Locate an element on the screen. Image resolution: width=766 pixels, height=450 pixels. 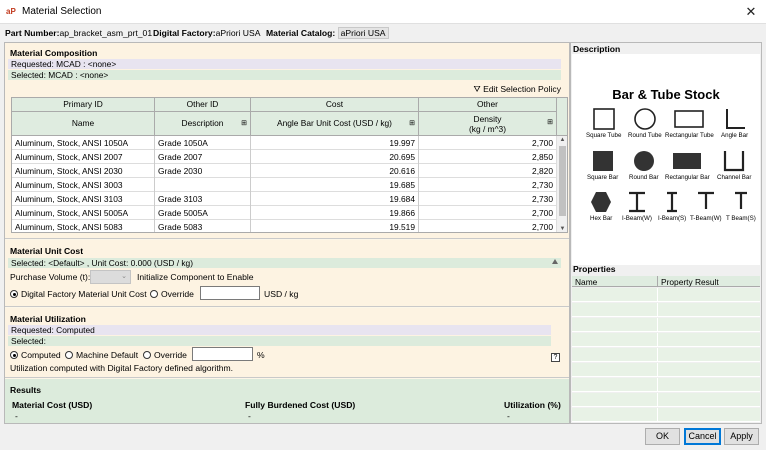
column-header-name: Name is located at coordinates (83, 124).